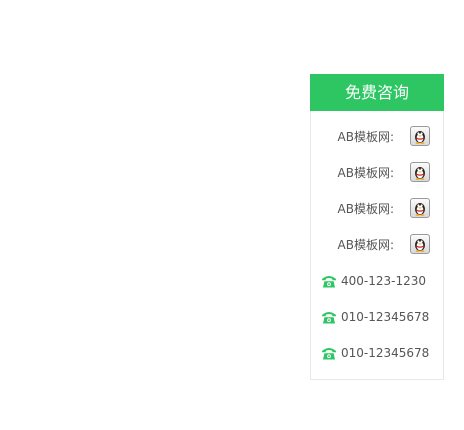 Image resolution: width=464 pixels, height=430 pixels. I want to click on qq-contact-1: AB模板网:, so click(377, 137).